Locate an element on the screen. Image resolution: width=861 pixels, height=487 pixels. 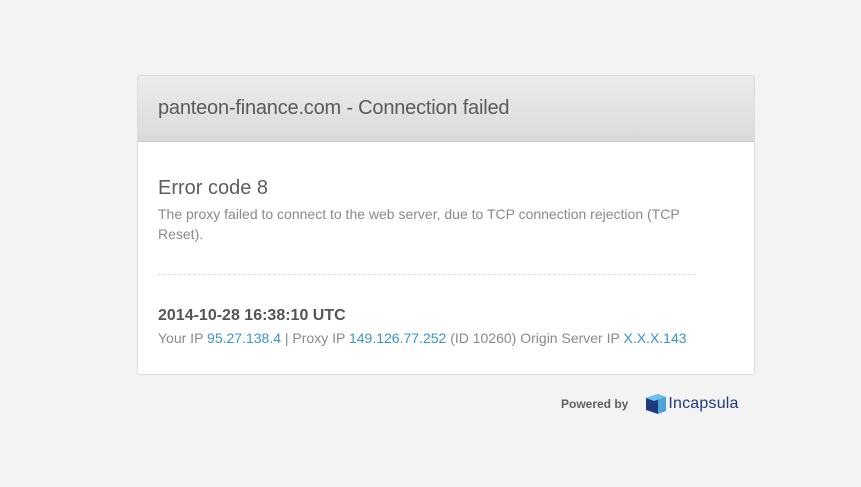
your-ip-value: 95.27.138.4 is located at coordinates (244, 338).